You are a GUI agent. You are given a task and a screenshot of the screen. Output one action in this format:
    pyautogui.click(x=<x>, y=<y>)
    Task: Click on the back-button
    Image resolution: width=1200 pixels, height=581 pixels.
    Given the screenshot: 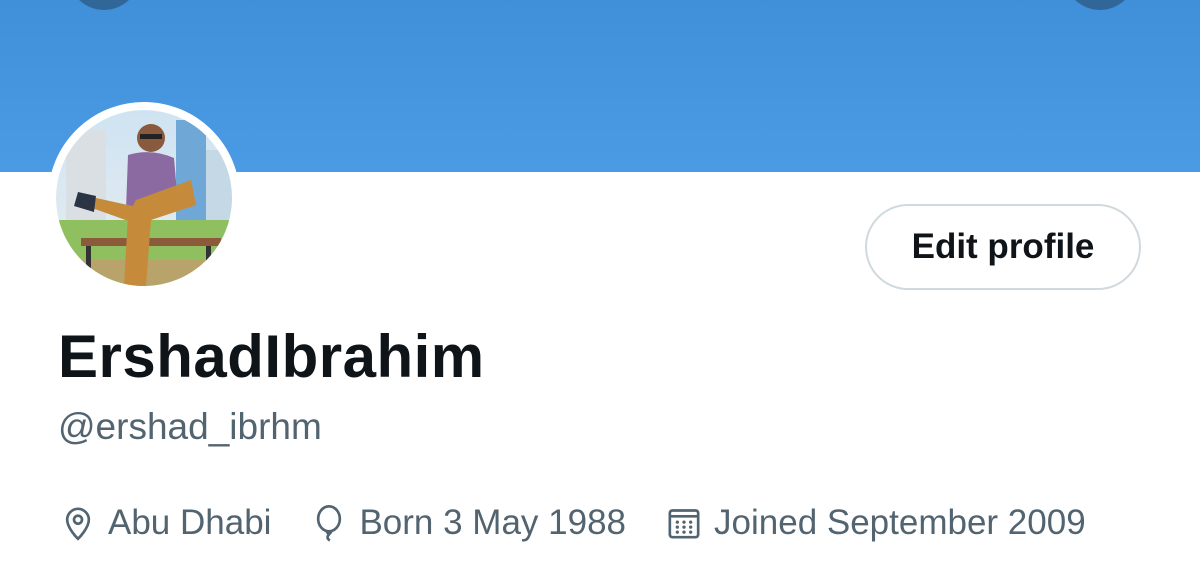 What is the action you would take?
    pyautogui.click(x=104, y=5)
    